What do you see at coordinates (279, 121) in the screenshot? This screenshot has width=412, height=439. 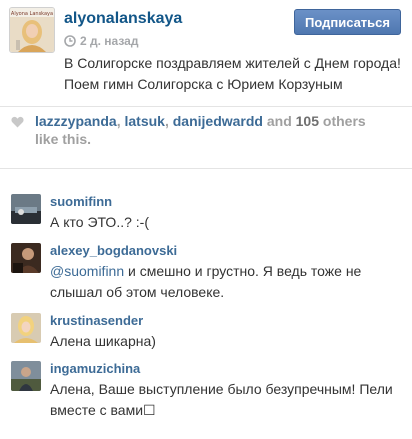 I see `likes-and: and` at bounding box center [279, 121].